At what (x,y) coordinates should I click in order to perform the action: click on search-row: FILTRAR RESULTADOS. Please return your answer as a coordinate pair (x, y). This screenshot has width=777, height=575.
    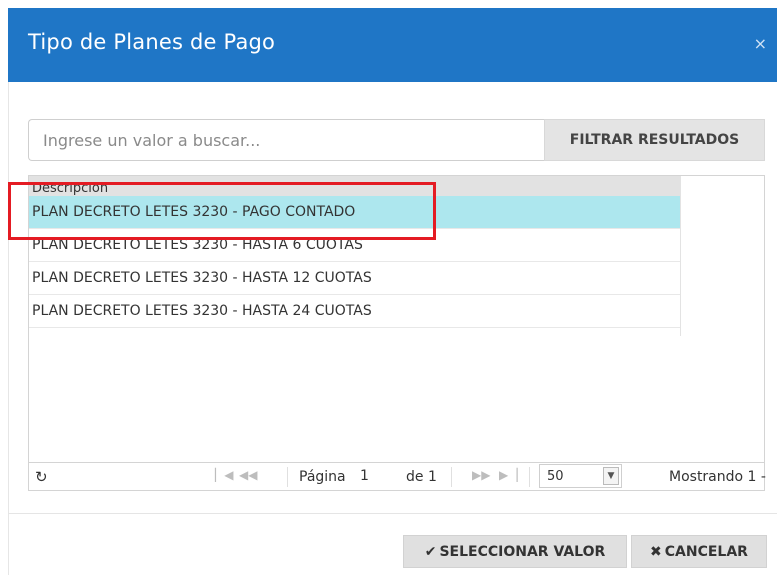
    Looking at the image, I should click on (396, 140).